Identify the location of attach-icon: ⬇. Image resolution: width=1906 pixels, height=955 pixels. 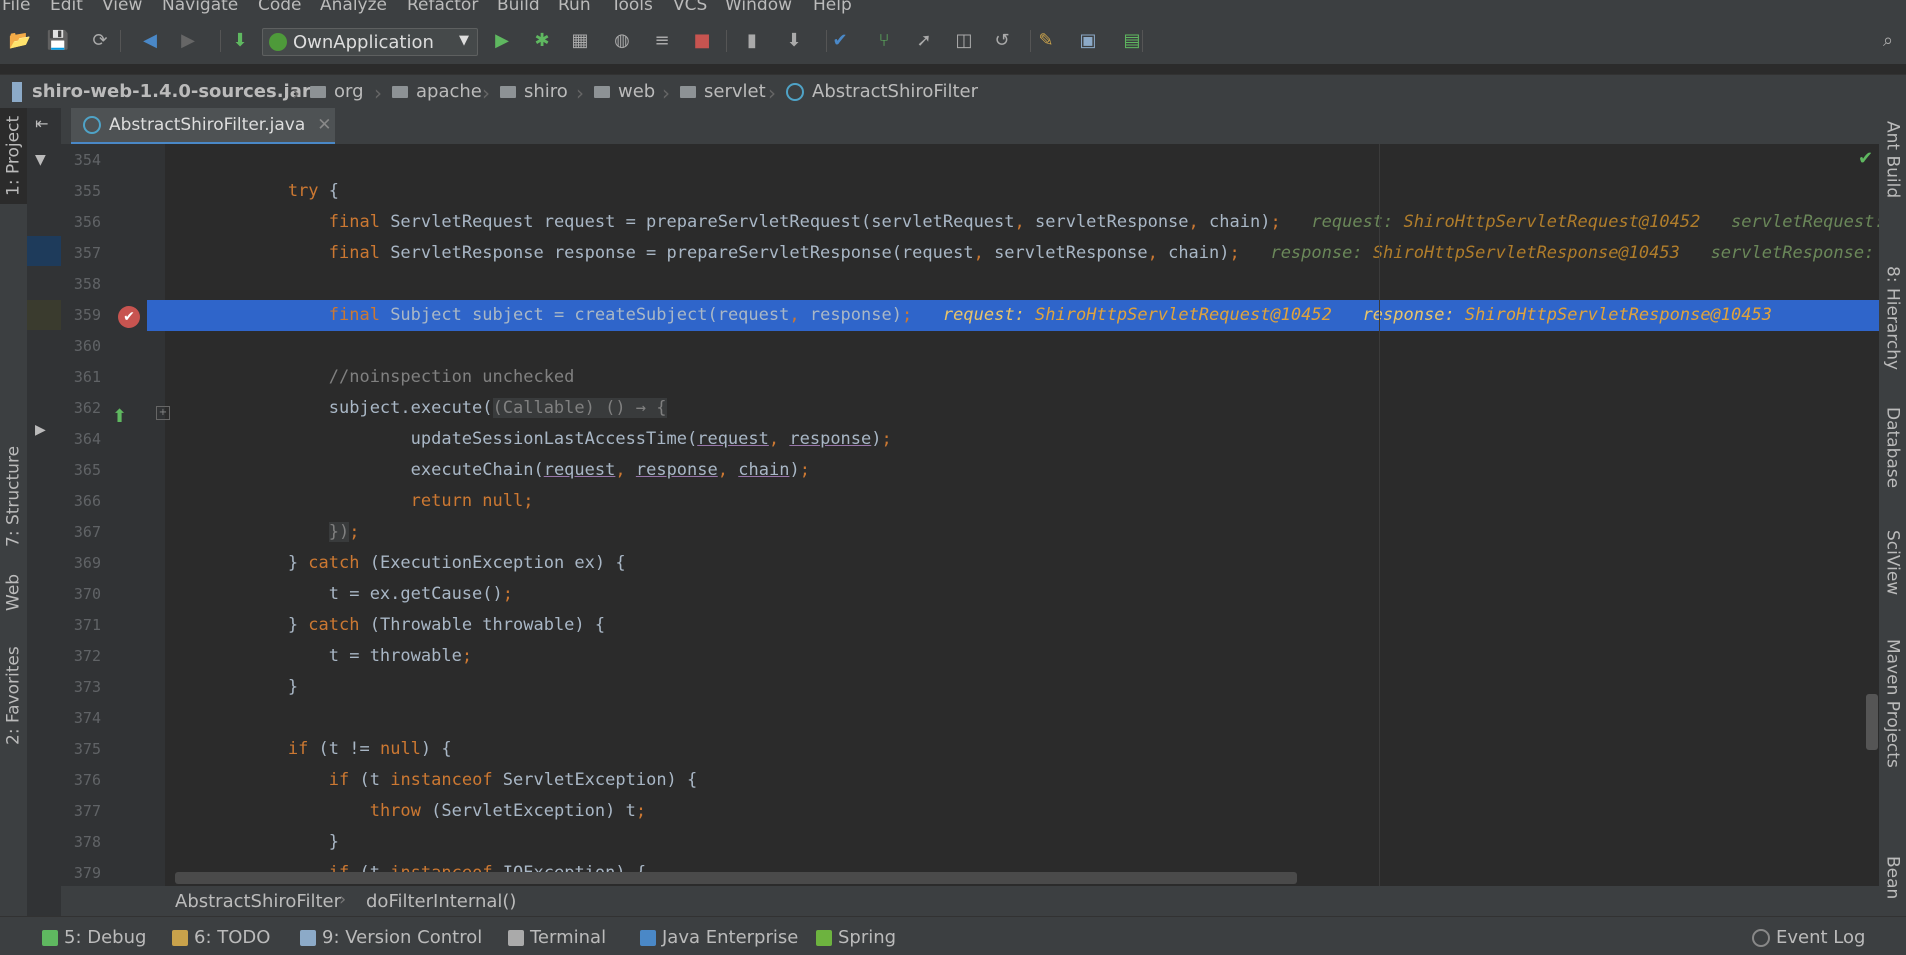
(794, 40).